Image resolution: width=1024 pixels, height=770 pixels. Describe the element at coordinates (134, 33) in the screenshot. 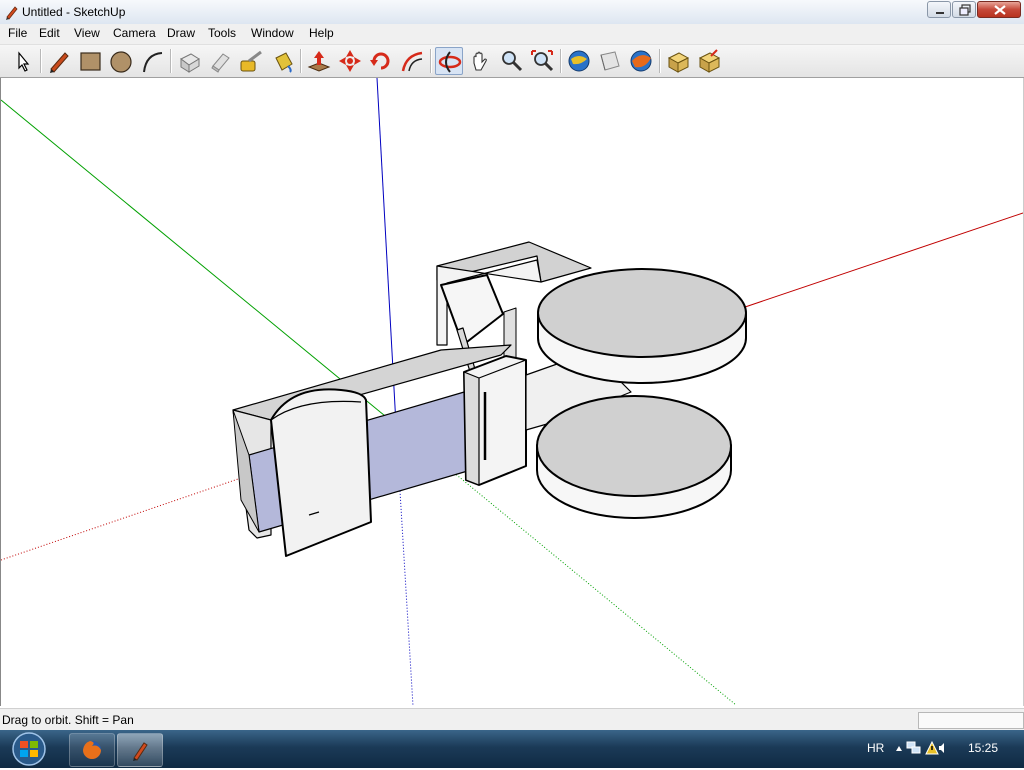

I see `menu-camera: Camera` at that location.